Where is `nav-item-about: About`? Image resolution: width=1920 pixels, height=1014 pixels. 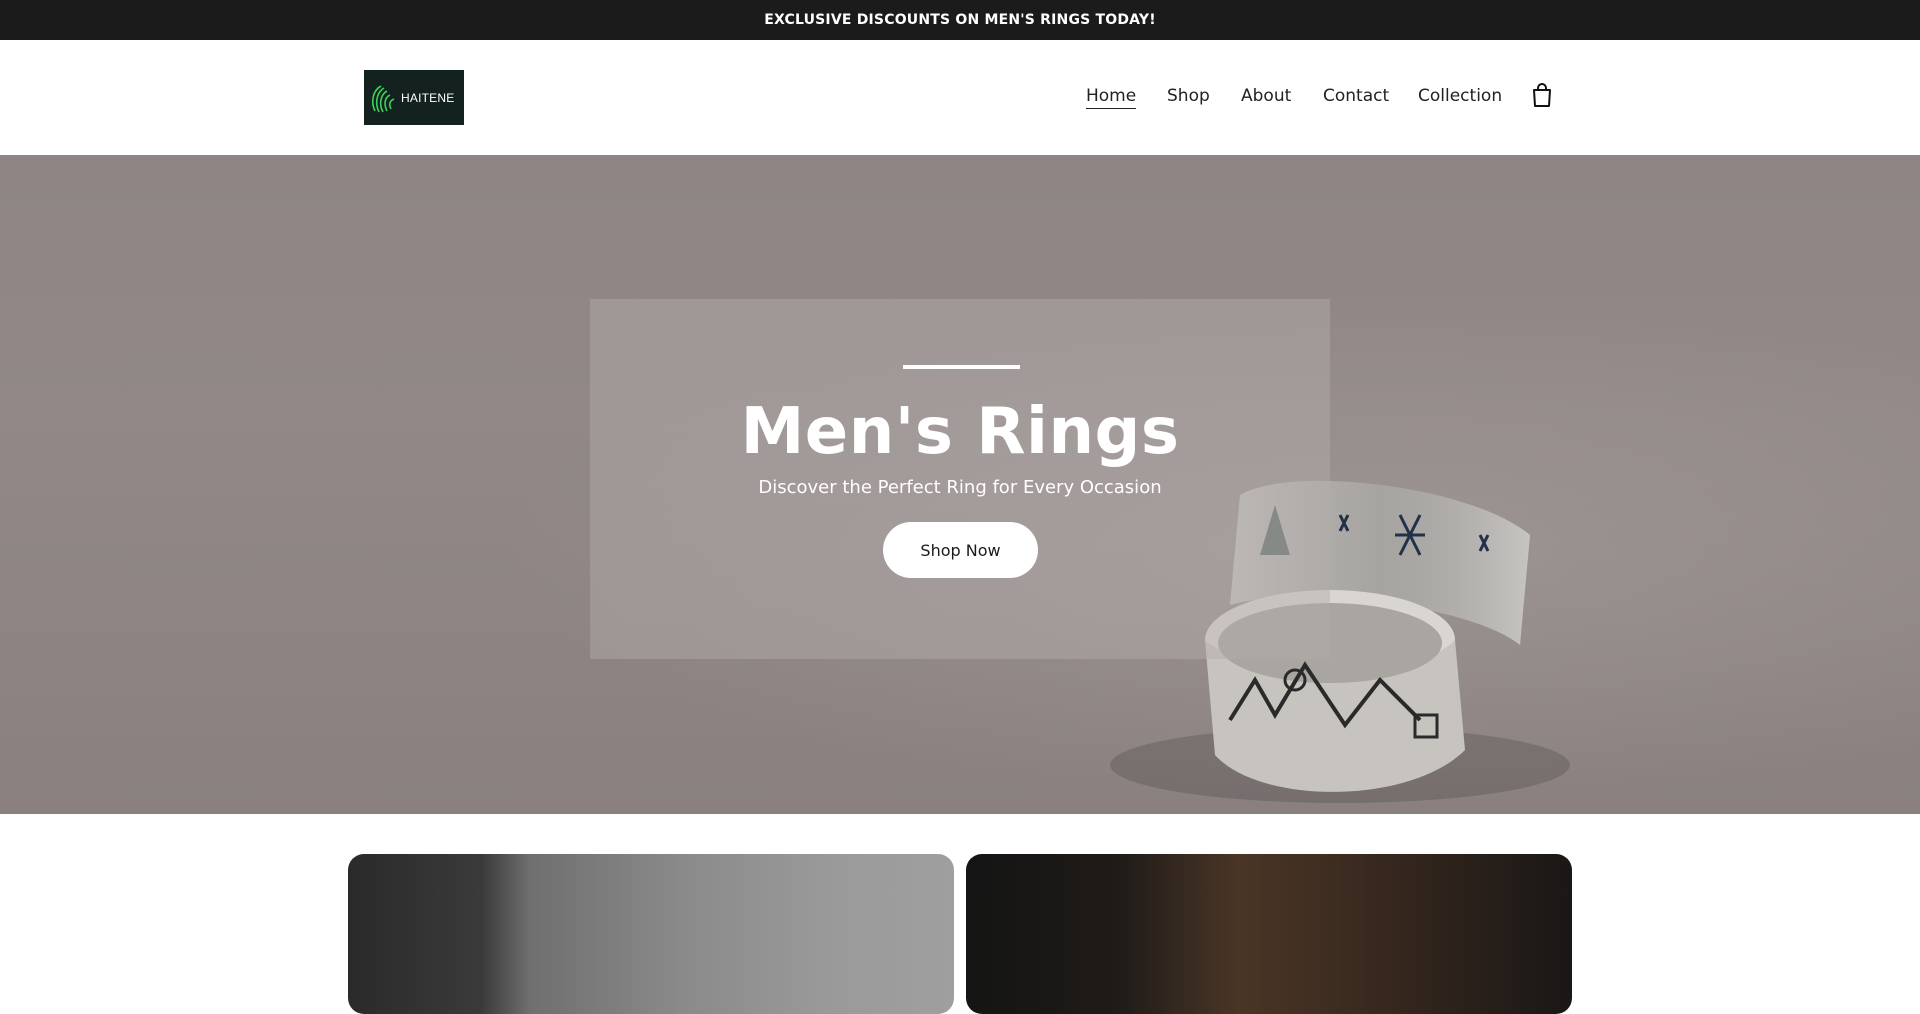 nav-item-about: About is located at coordinates (1266, 96).